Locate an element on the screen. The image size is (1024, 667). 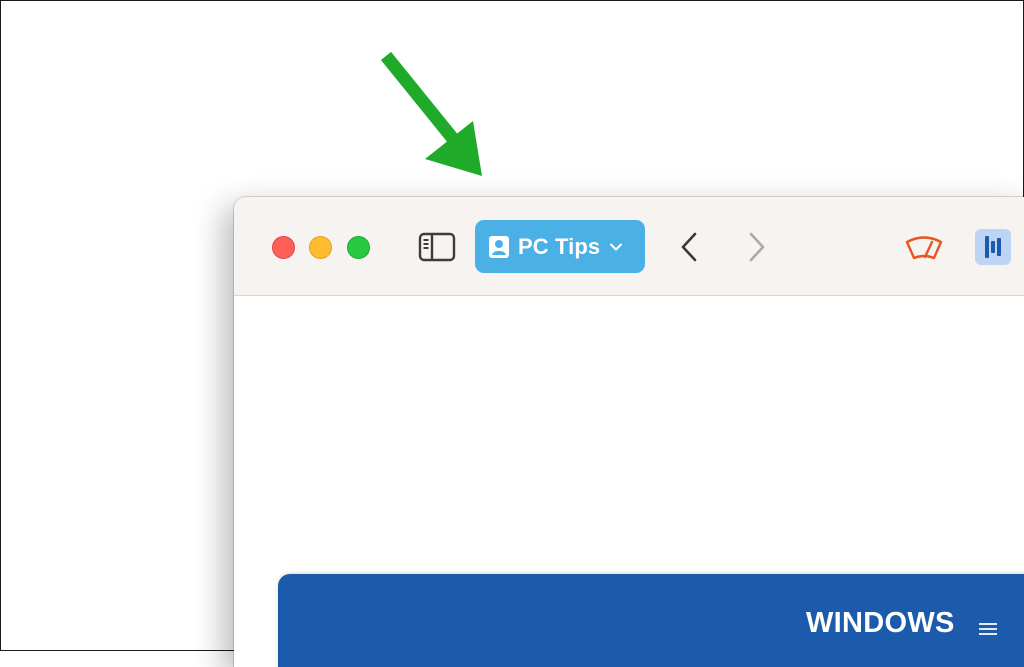
chevron-left-icon is located at coordinates (689, 247).